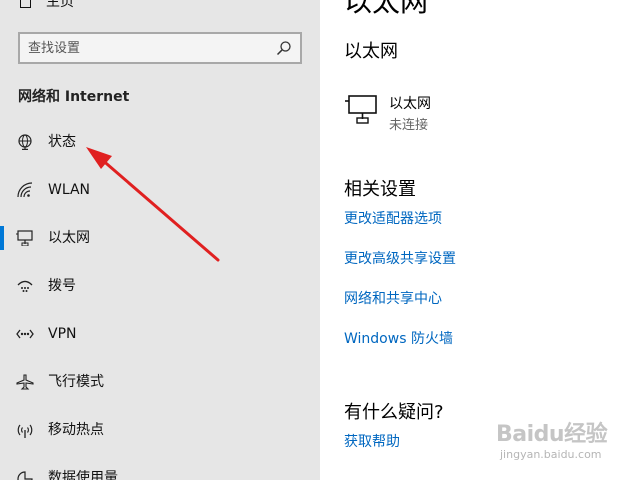 This screenshot has width=640, height=480. I want to click on nav-item-airplane: 飞行模式, so click(160, 382).